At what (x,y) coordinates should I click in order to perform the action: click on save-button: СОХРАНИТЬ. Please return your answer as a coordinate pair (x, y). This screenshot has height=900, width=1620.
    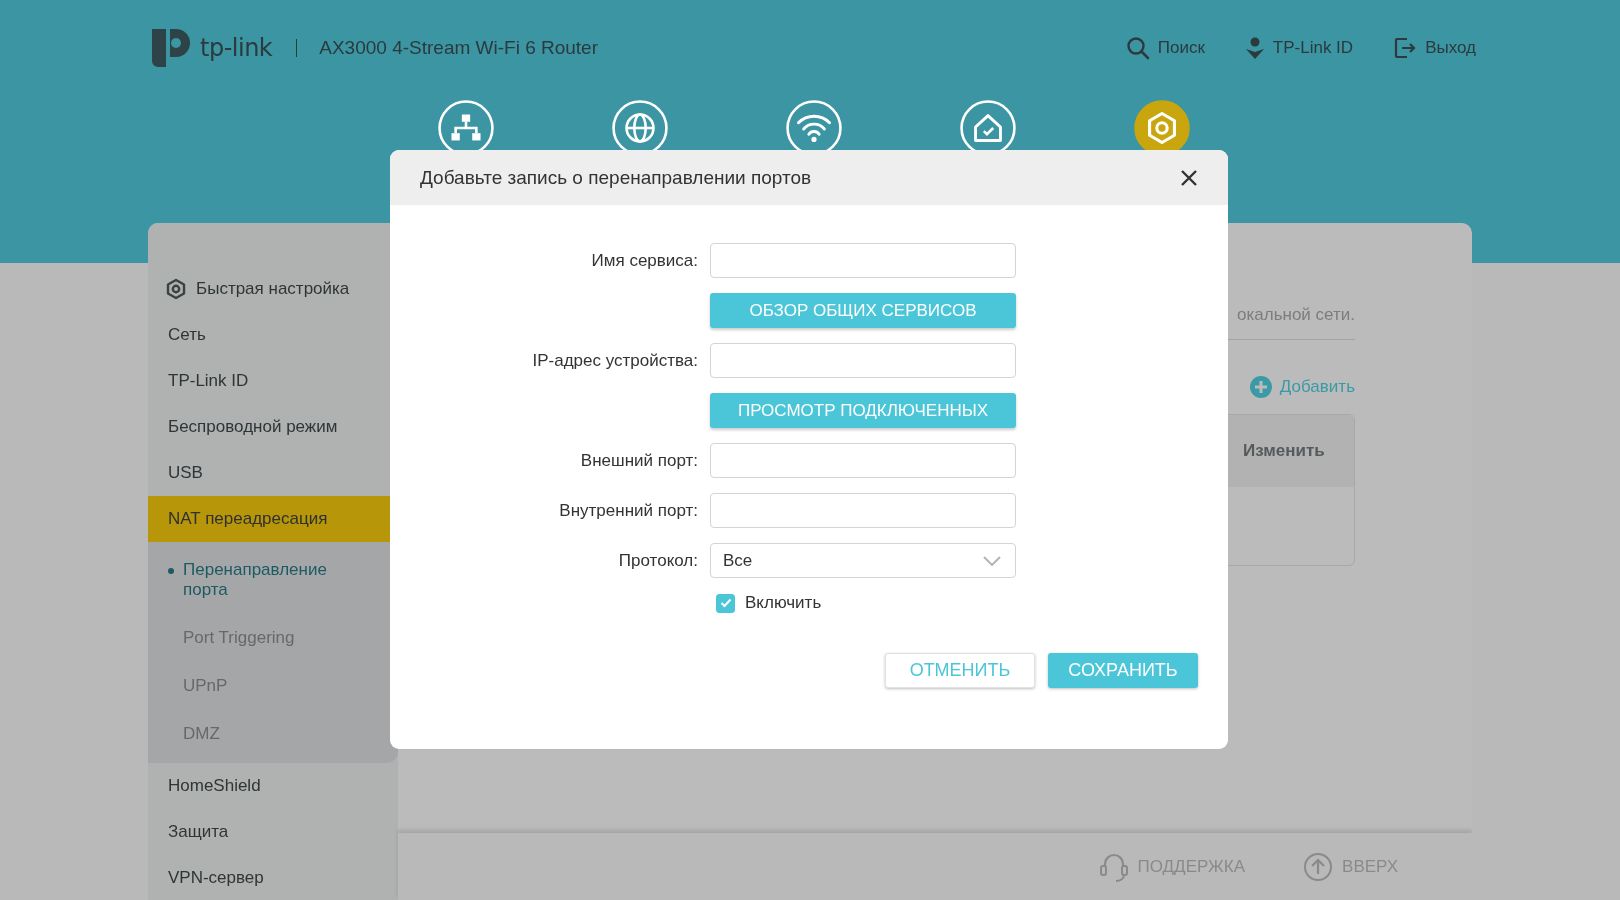
    Looking at the image, I should click on (1123, 670).